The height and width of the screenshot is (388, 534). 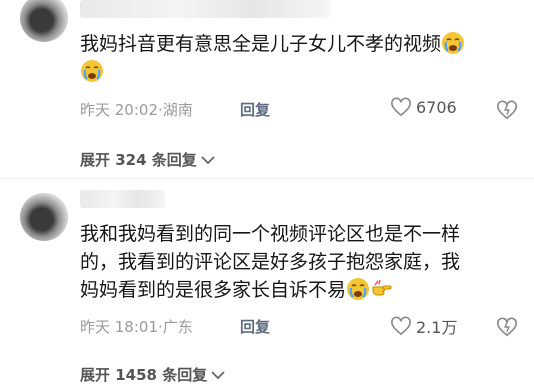 What do you see at coordinates (437, 327) in the screenshot?
I see `comment-2-like-count: 2.1万` at bounding box center [437, 327].